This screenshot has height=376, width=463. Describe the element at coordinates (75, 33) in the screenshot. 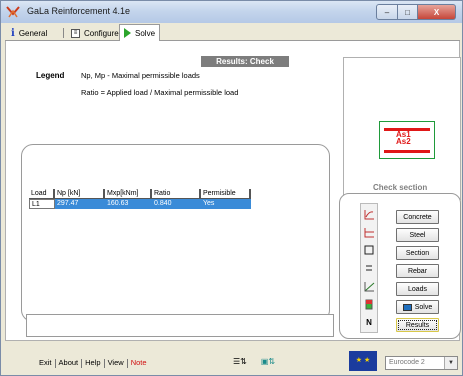

I see `configure-icon: ≡` at that location.